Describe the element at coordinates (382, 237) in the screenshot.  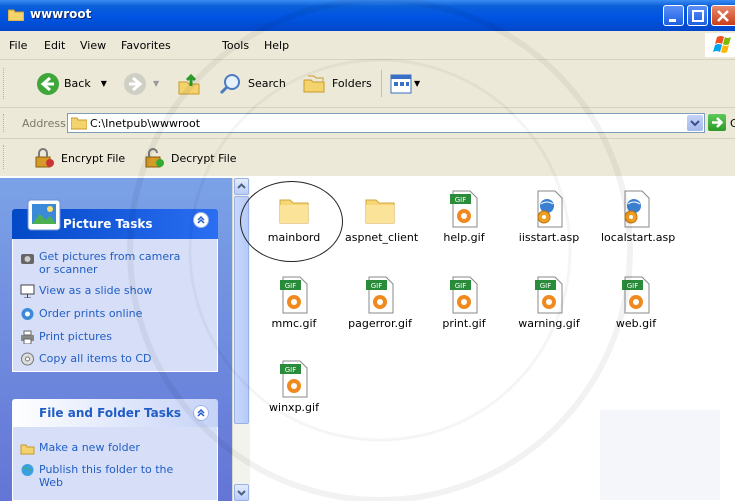
I see `file-label: aspnet_client` at that location.